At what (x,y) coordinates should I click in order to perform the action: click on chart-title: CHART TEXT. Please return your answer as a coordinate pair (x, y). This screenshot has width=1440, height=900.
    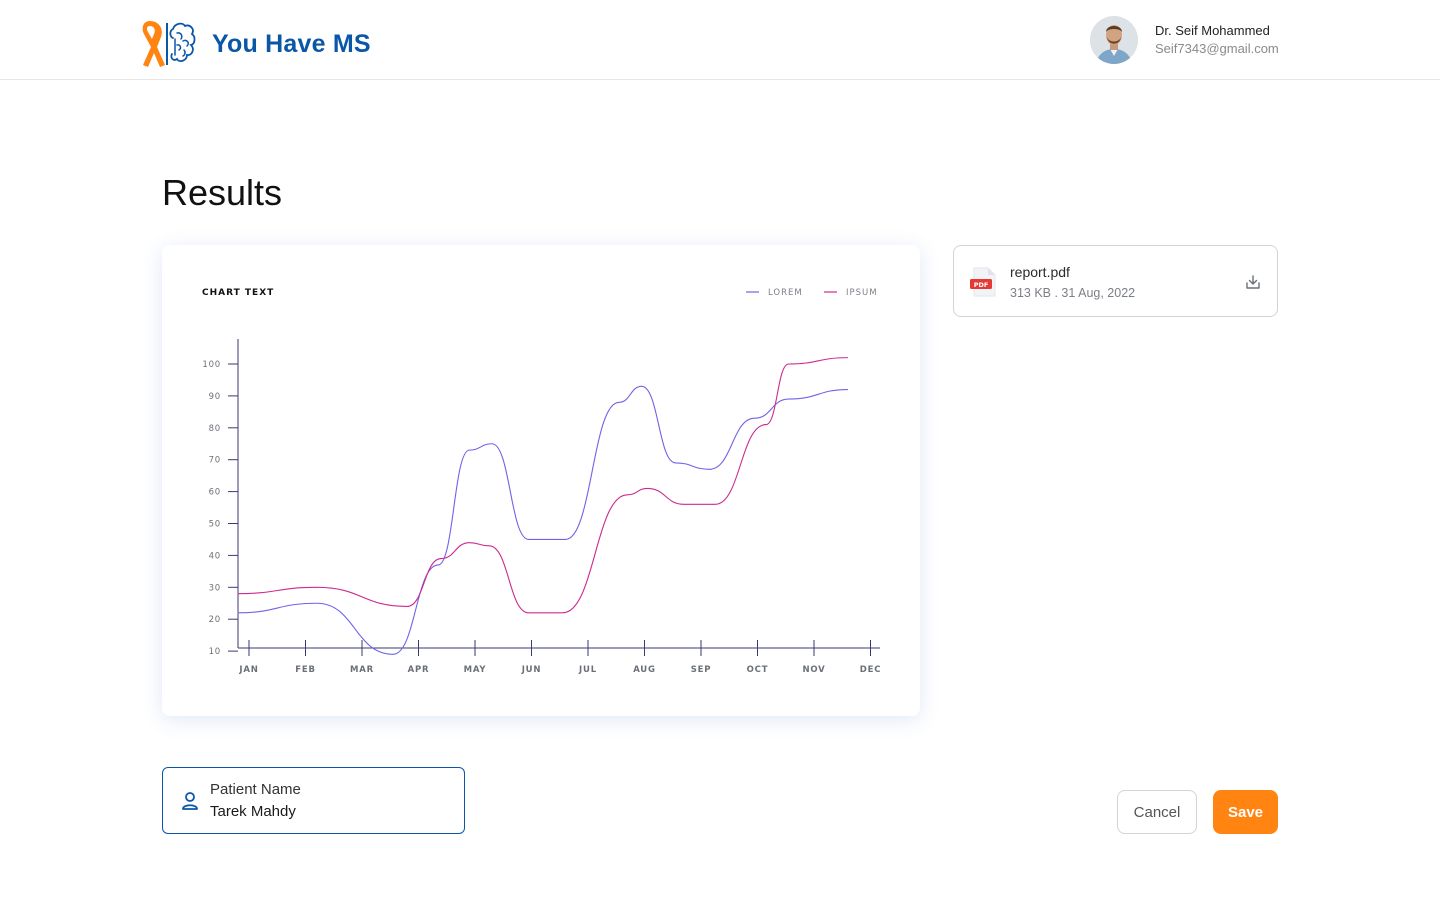
    Looking at the image, I should click on (238, 293).